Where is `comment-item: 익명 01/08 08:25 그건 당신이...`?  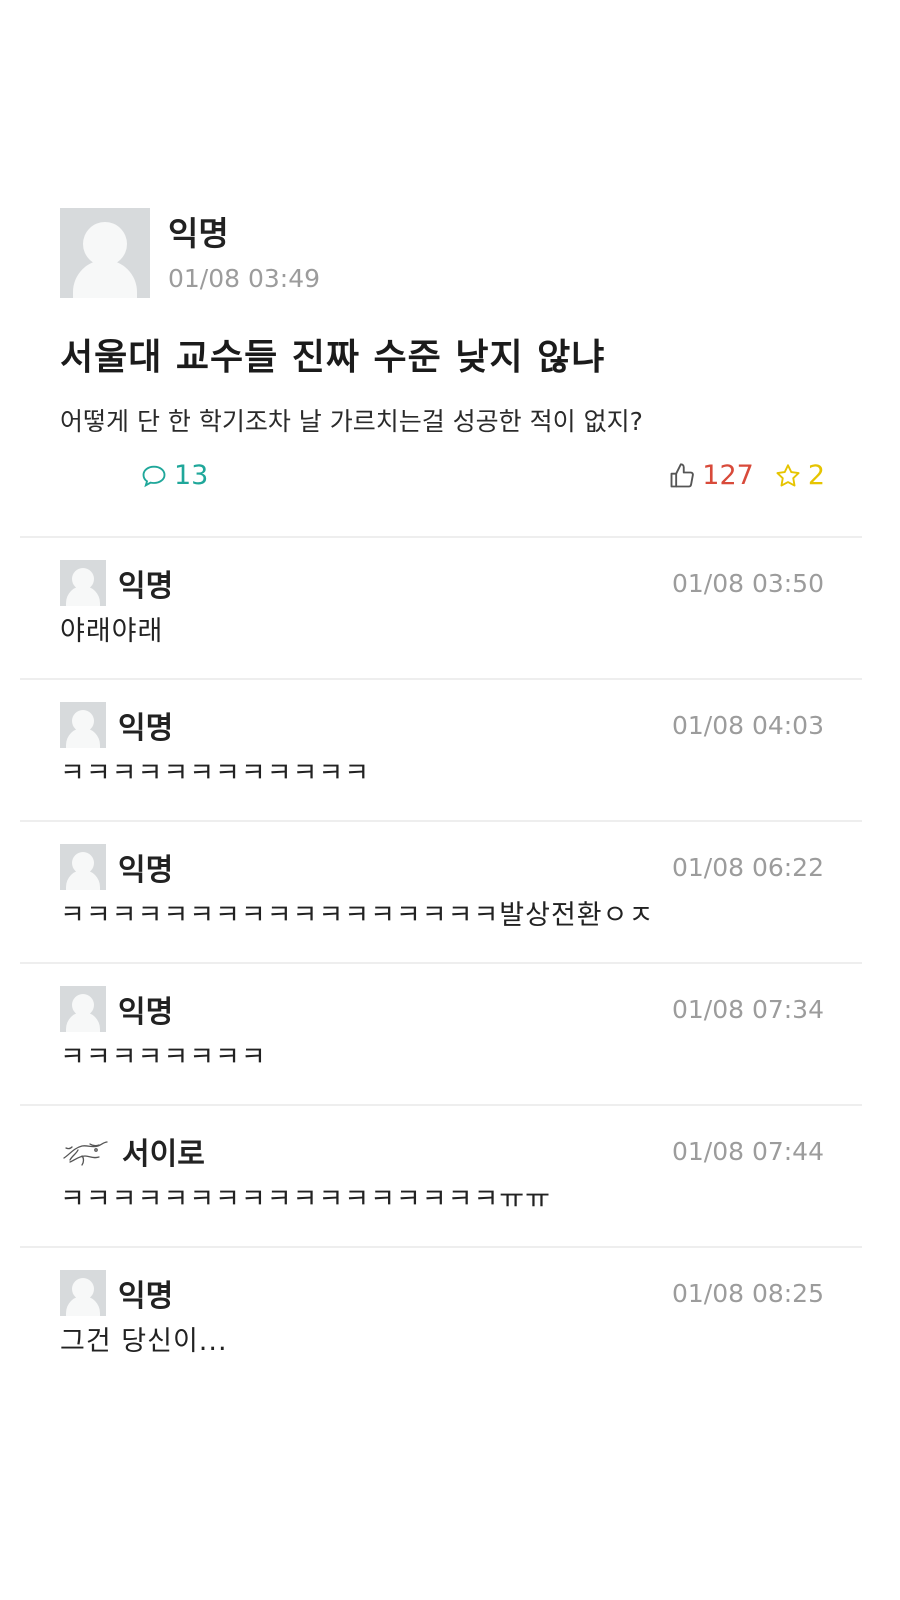
comment-item: 익명 01/08 08:25 그건 당신이... is located at coordinates (442, 1330).